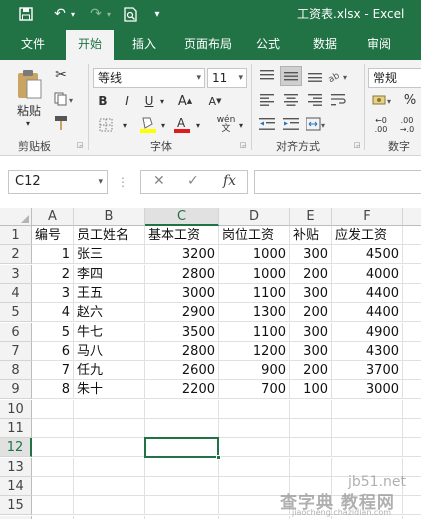  I want to click on wrap-text-icon, so click(339, 100).